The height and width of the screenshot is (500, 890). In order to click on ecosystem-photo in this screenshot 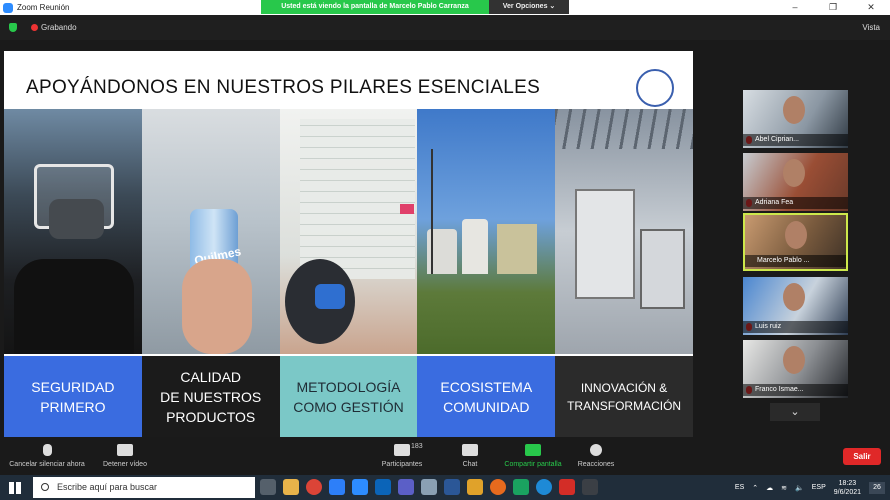, I will do `click(486, 231)`.